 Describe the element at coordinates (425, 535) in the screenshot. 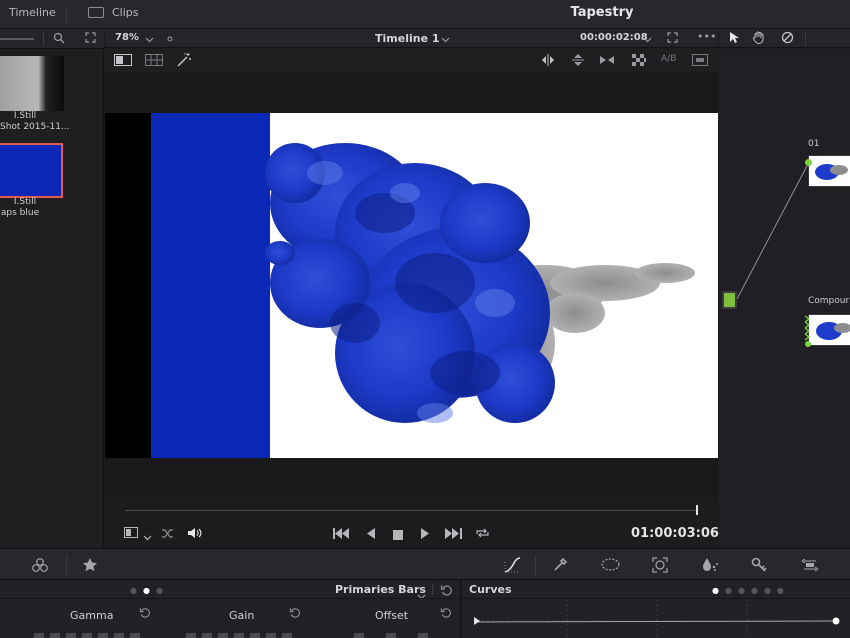

I see `play-icon` at that location.